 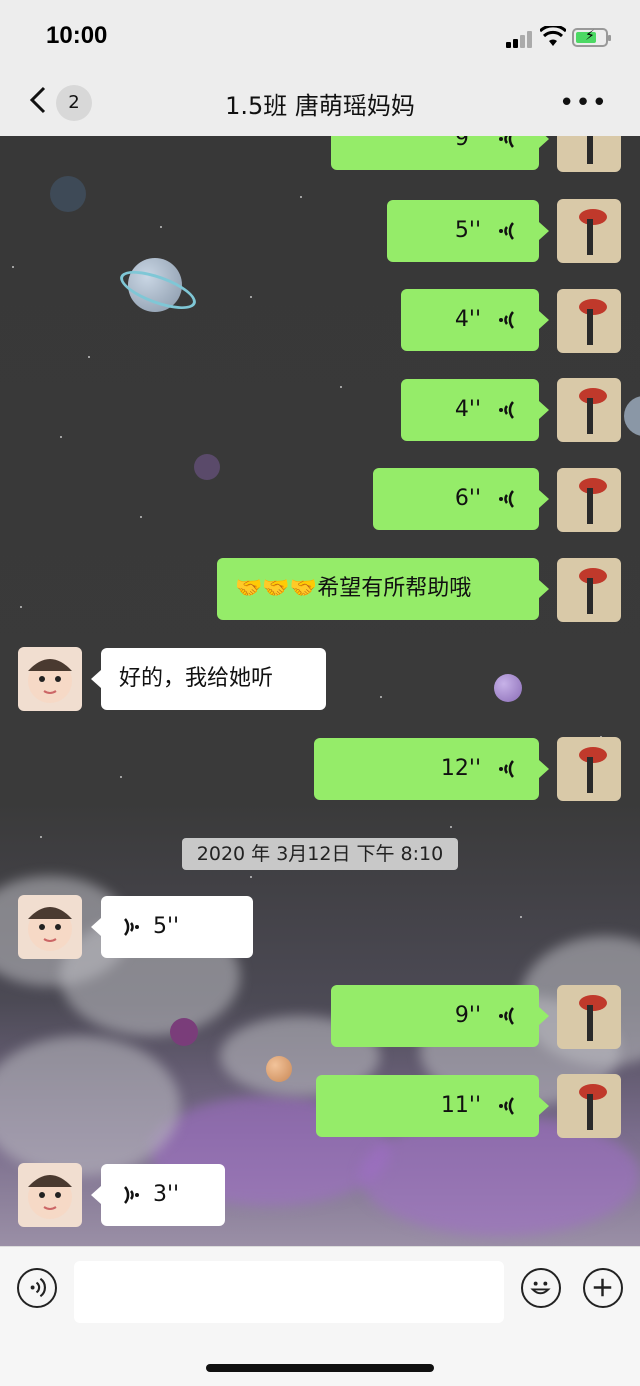 What do you see at coordinates (431, 769) in the screenshot?
I see `voice-message-sent: 12''` at bounding box center [431, 769].